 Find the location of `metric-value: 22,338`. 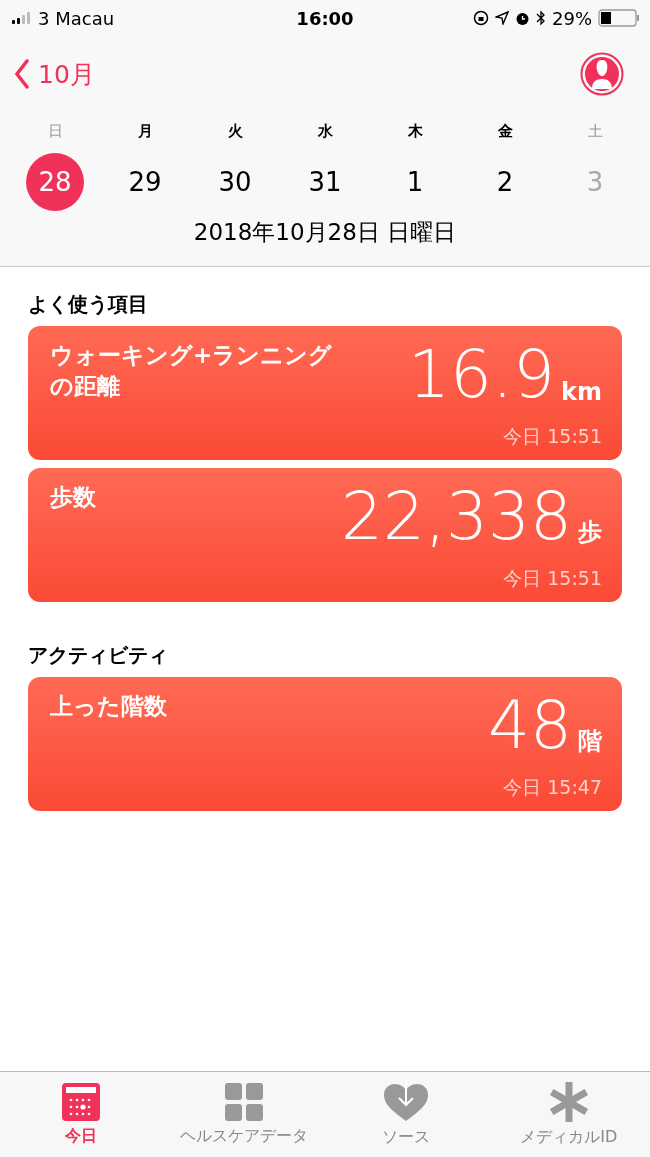

metric-value: 22,338 is located at coordinates (456, 517).